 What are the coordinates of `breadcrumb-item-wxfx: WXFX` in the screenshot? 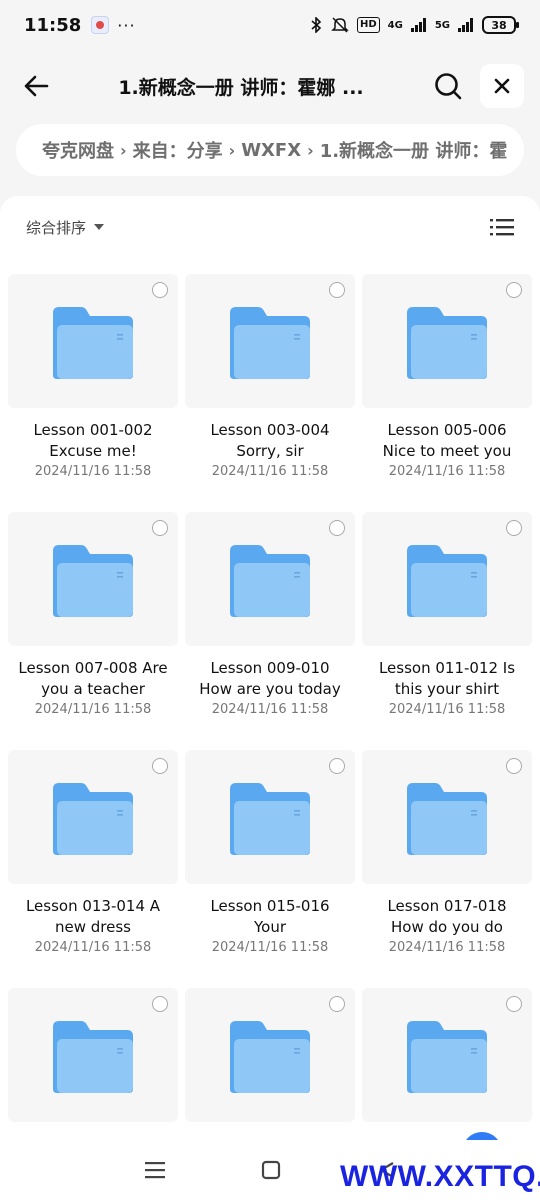 It's located at (271, 150).